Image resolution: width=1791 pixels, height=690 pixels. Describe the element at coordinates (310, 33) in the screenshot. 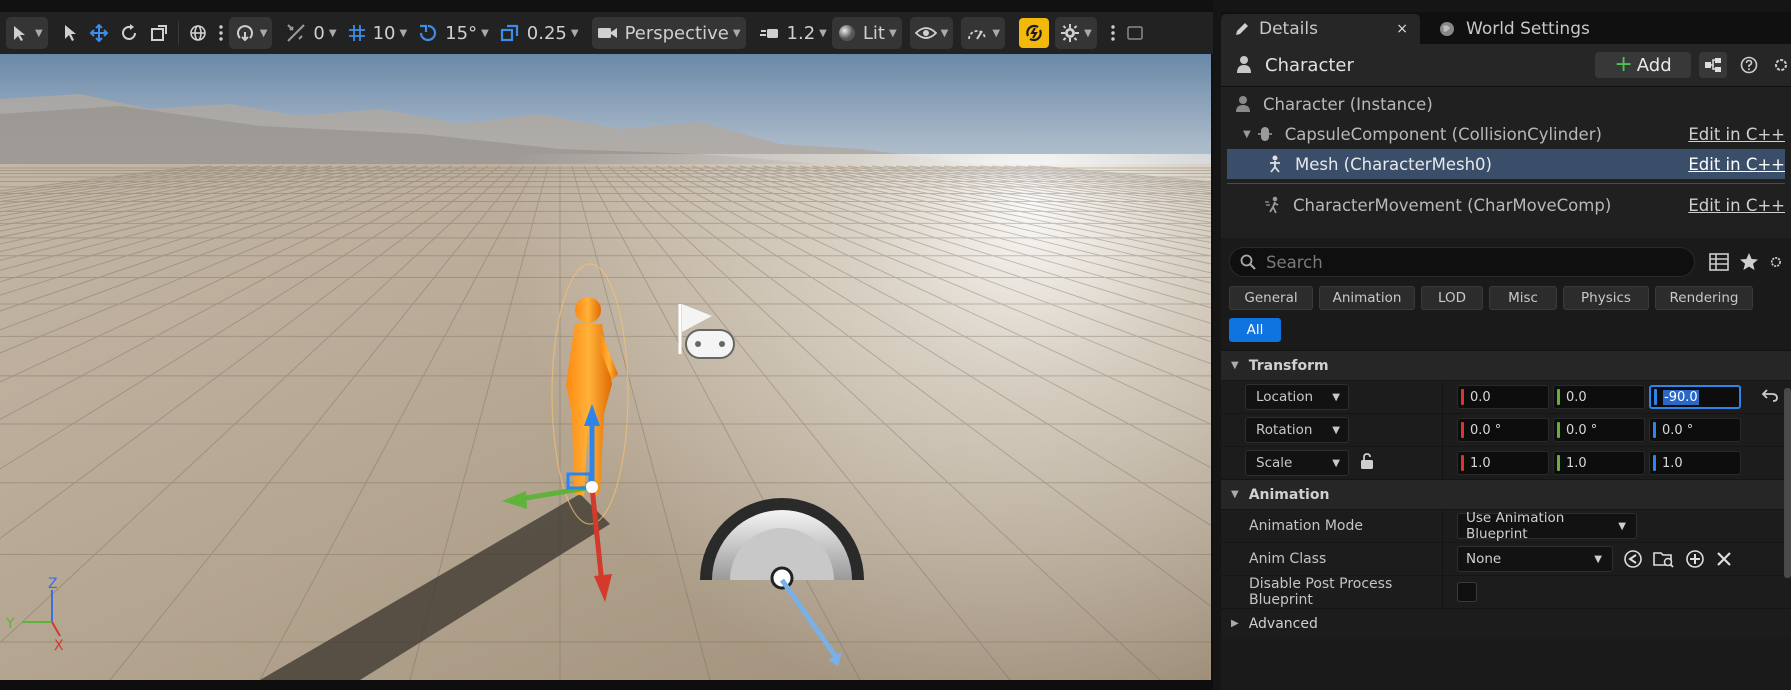

I see `translate-snap-dropdown: 0 ▼` at that location.